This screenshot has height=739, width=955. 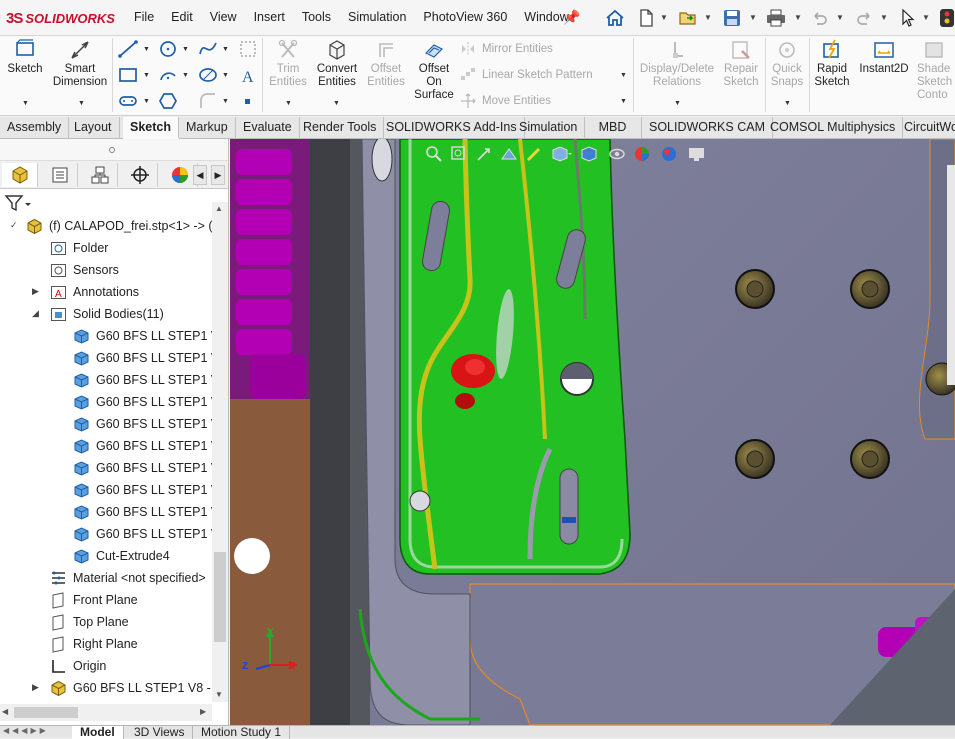 I want to click on new-document-icon, so click(x=646, y=18).